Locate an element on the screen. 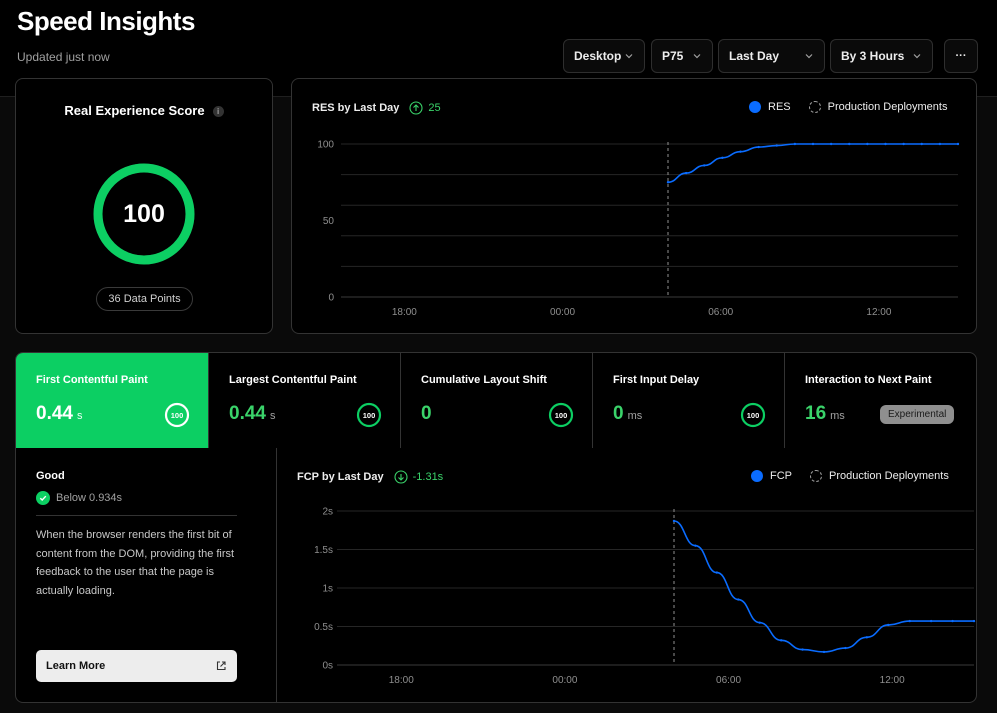 The height and width of the screenshot is (713, 997). score-card-title: Real Experience Score i is located at coordinates (144, 110).